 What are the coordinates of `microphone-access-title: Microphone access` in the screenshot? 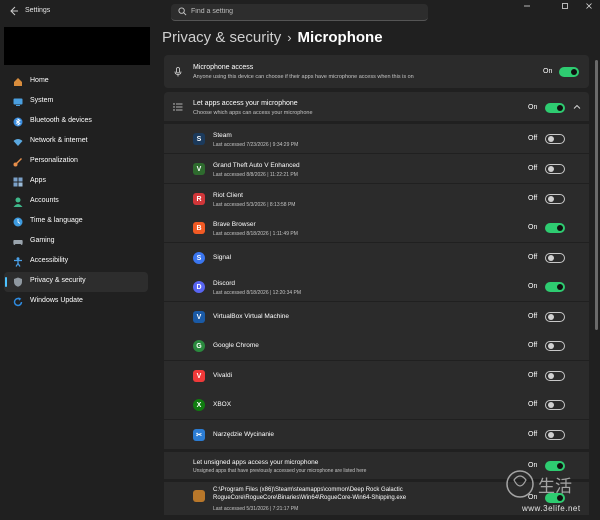 It's located at (223, 67).